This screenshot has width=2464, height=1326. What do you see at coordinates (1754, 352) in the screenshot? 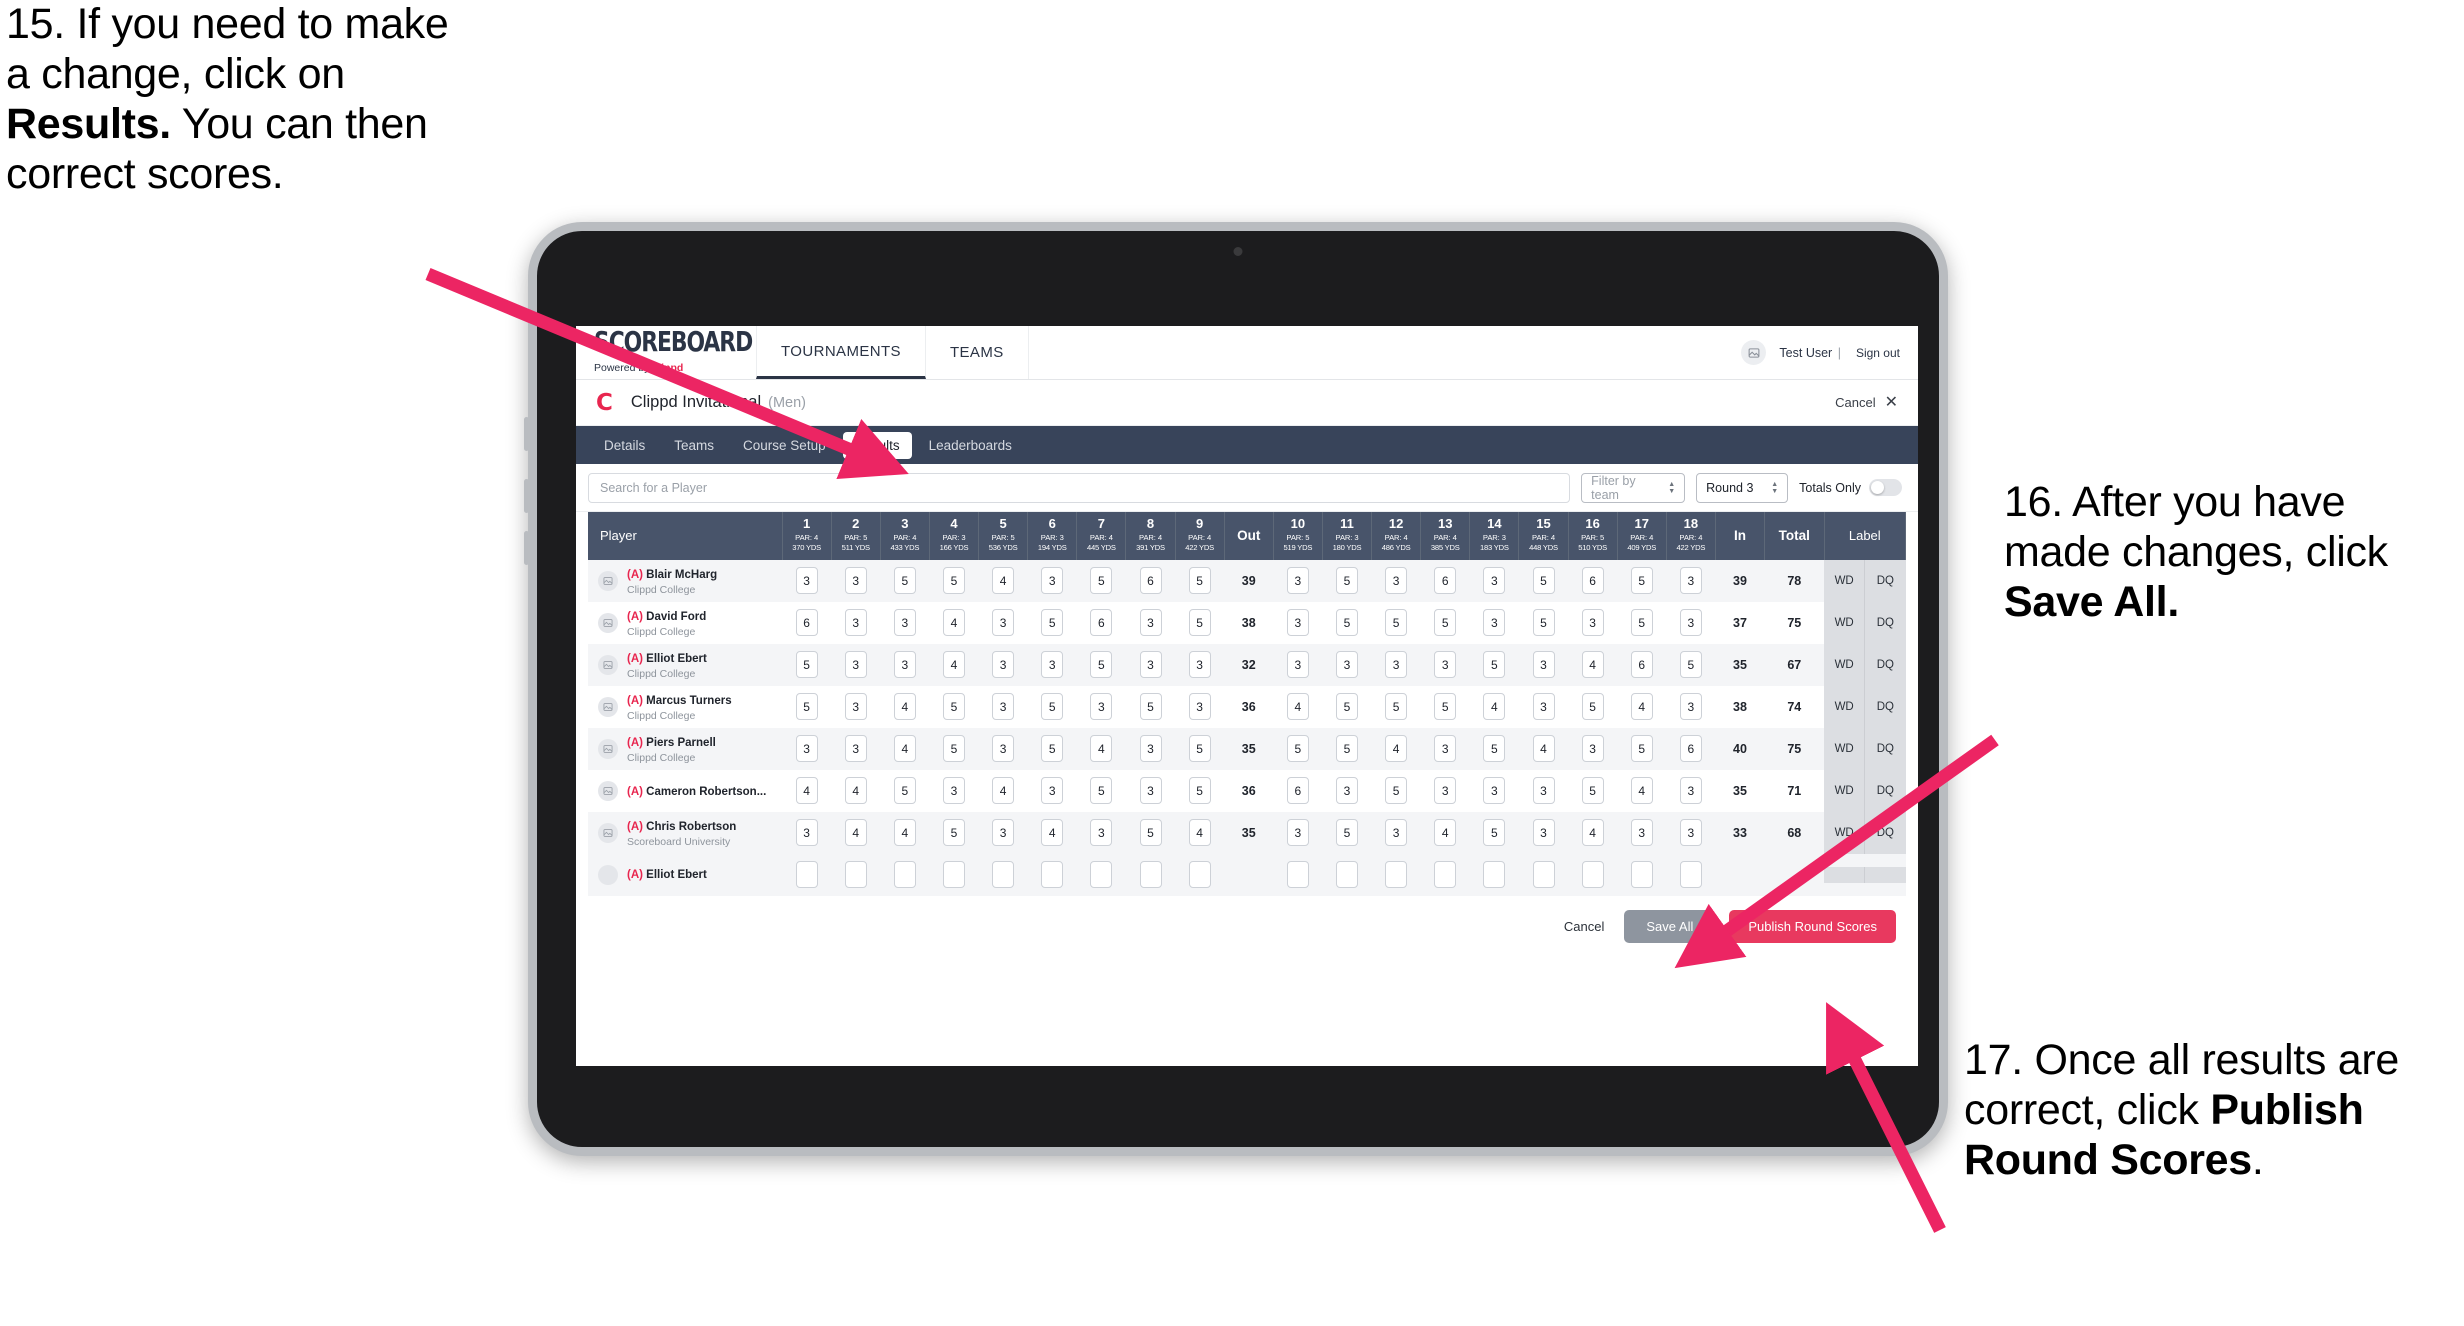
I see `user-avatar-icon` at bounding box center [1754, 352].